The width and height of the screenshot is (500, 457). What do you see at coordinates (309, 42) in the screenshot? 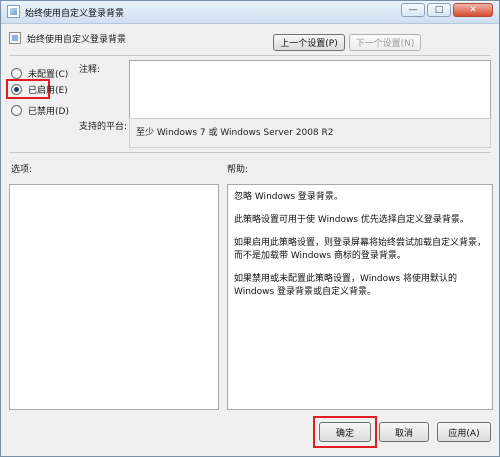
I see `prev-setting-button: 上一个设置(P)` at bounding box center [309, 42].